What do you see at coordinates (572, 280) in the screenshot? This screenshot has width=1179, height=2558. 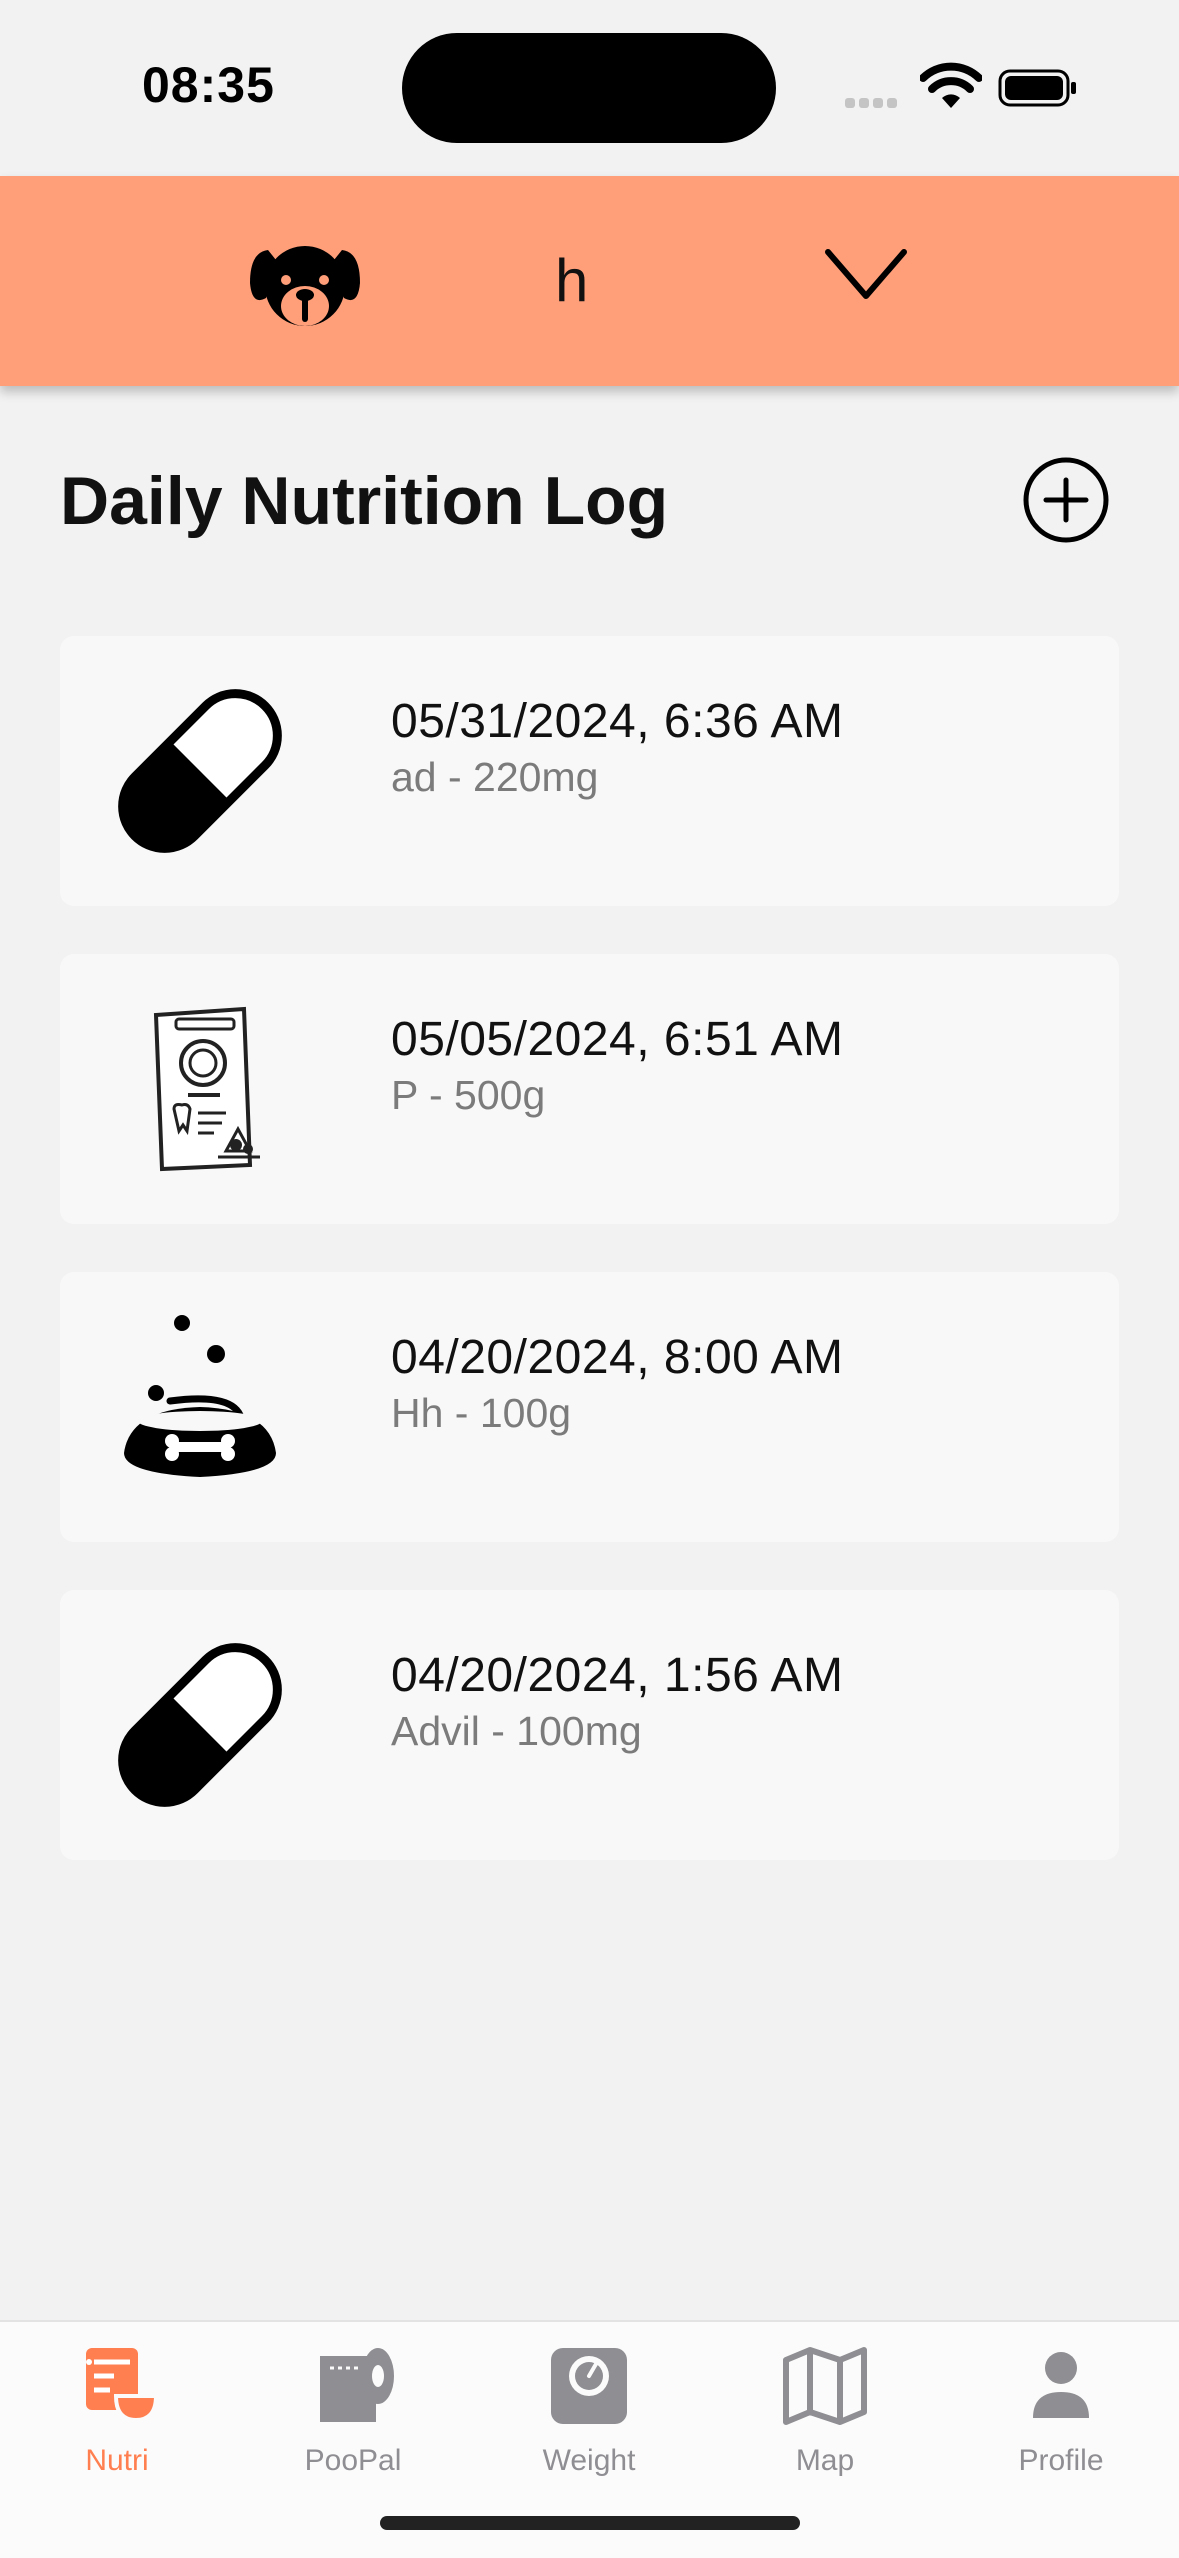 I see `pet-name: h` at bounding box center [572, 280].